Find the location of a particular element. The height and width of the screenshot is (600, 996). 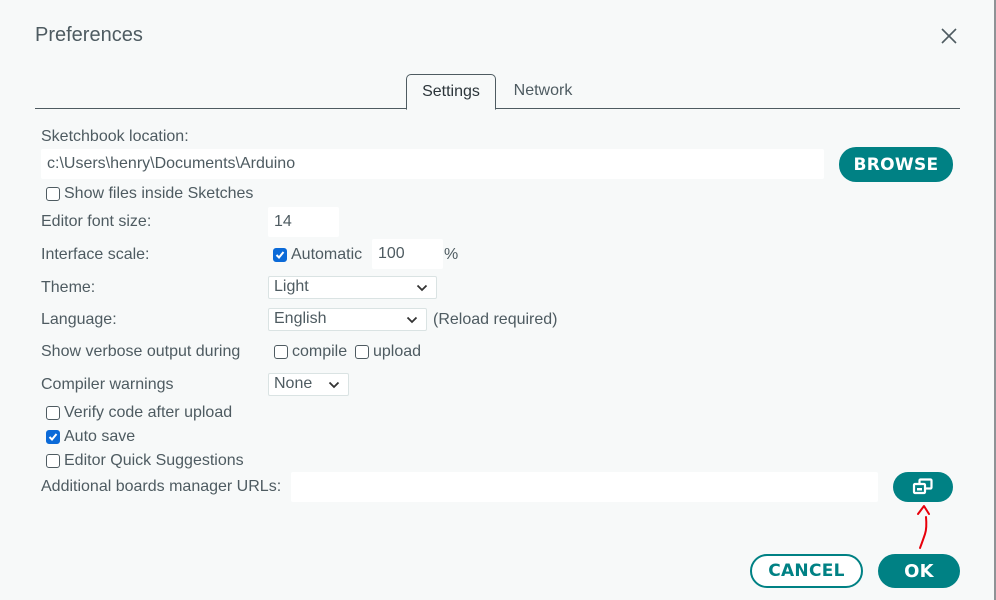

theme-selected-value: Light is located at coordinates (291, 286).